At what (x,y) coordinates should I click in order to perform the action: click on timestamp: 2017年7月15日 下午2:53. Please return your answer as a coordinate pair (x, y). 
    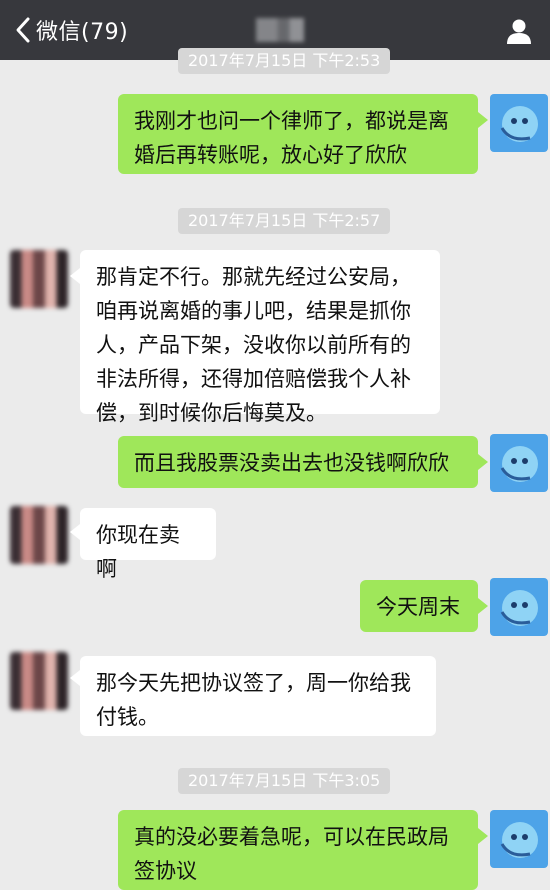
    Looking at the image, I should click on (284, 61).